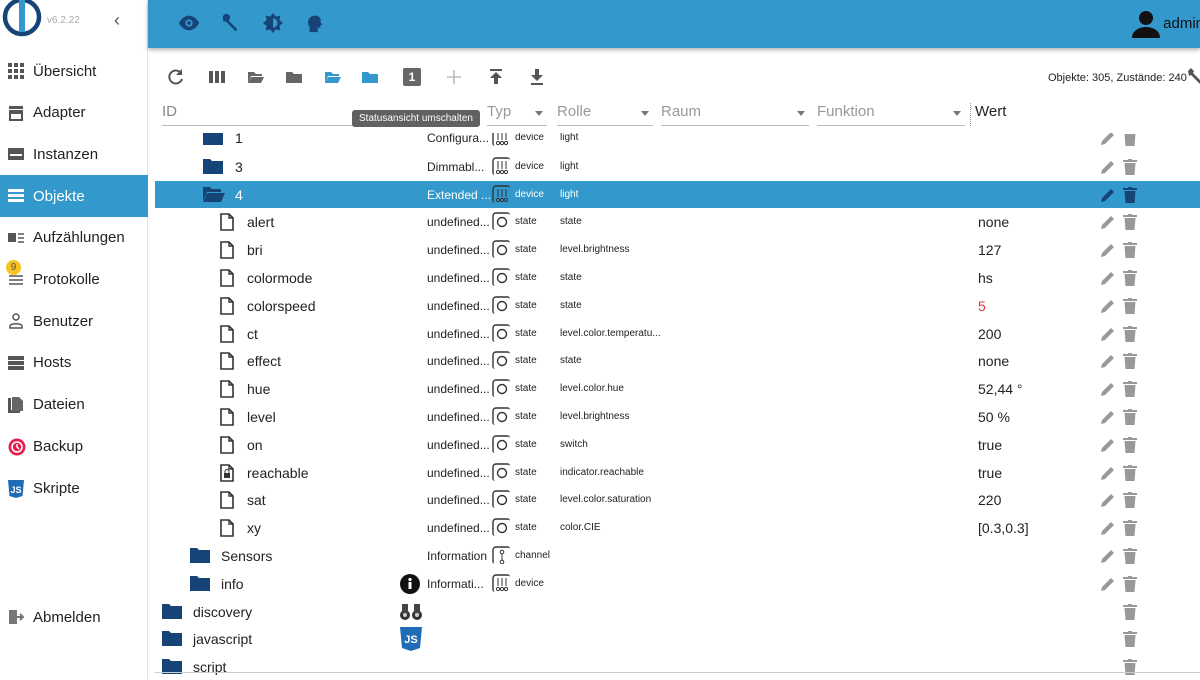  Describe the element at coordinates (370, 77) in the screenshot. I see `collapse-all-icon` at that location.